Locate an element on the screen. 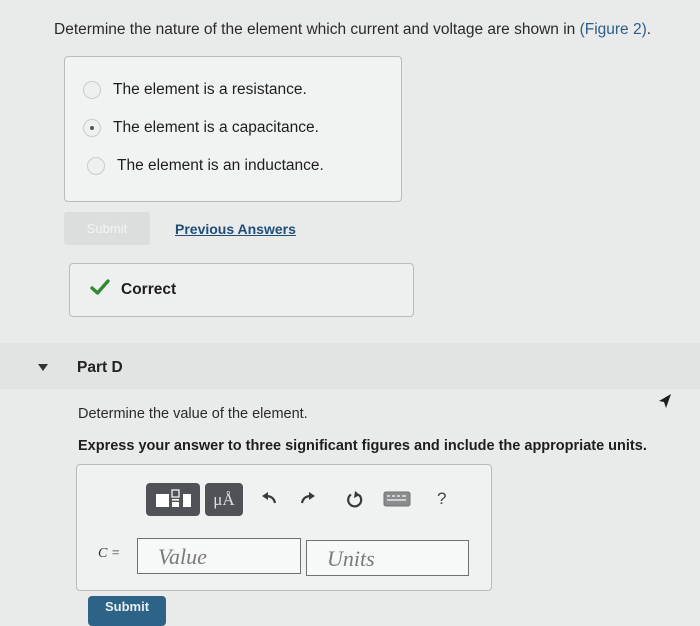 The width and height of the screenshot is (700, 626). mouse-cursor-icon is located at coordinates (665, 401).